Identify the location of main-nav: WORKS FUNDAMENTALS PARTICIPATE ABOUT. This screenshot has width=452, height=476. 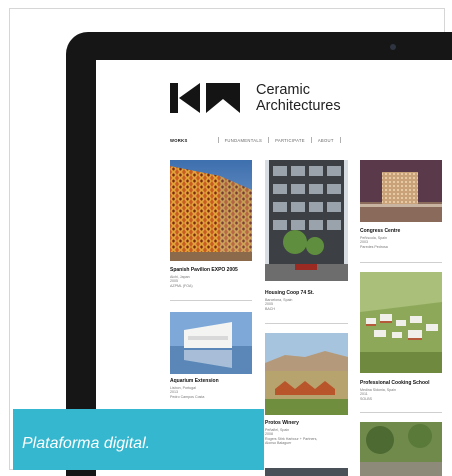
(258, 140).